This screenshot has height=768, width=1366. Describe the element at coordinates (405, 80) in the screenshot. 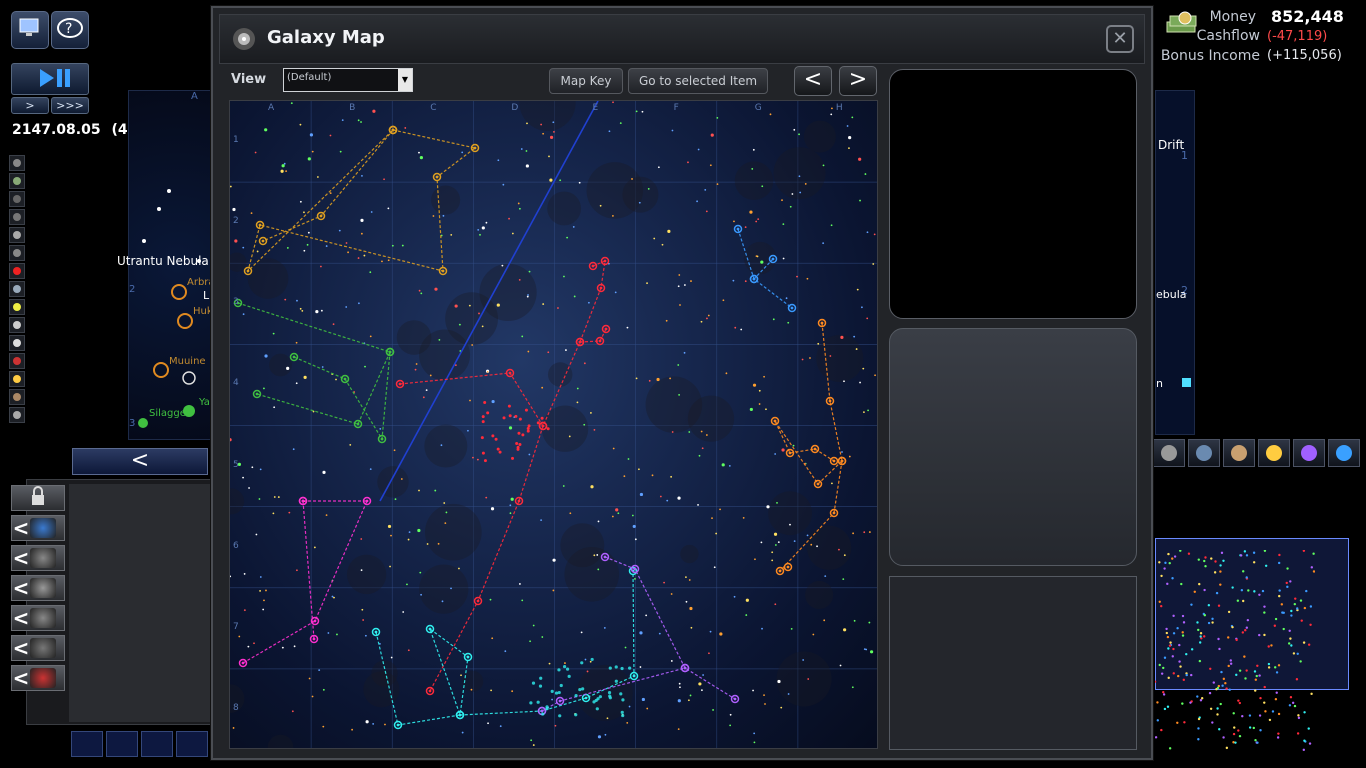

I see `chevron-down-icon: ▼` at that location.